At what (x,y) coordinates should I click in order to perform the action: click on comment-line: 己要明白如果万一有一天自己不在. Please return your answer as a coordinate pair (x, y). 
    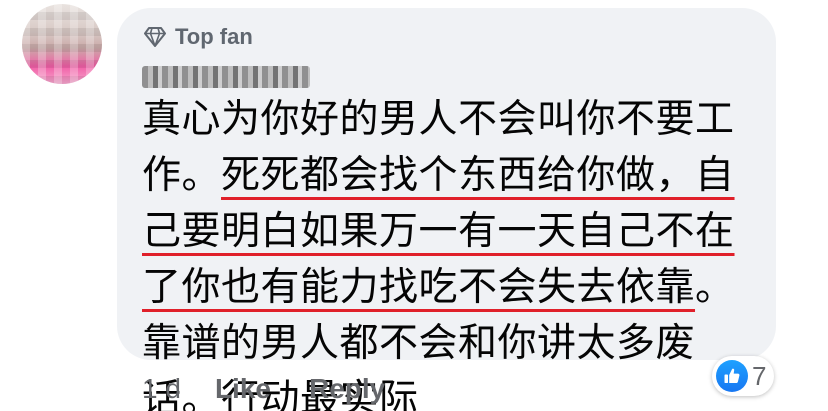
    Looking at the image, I should click on (455, 232).